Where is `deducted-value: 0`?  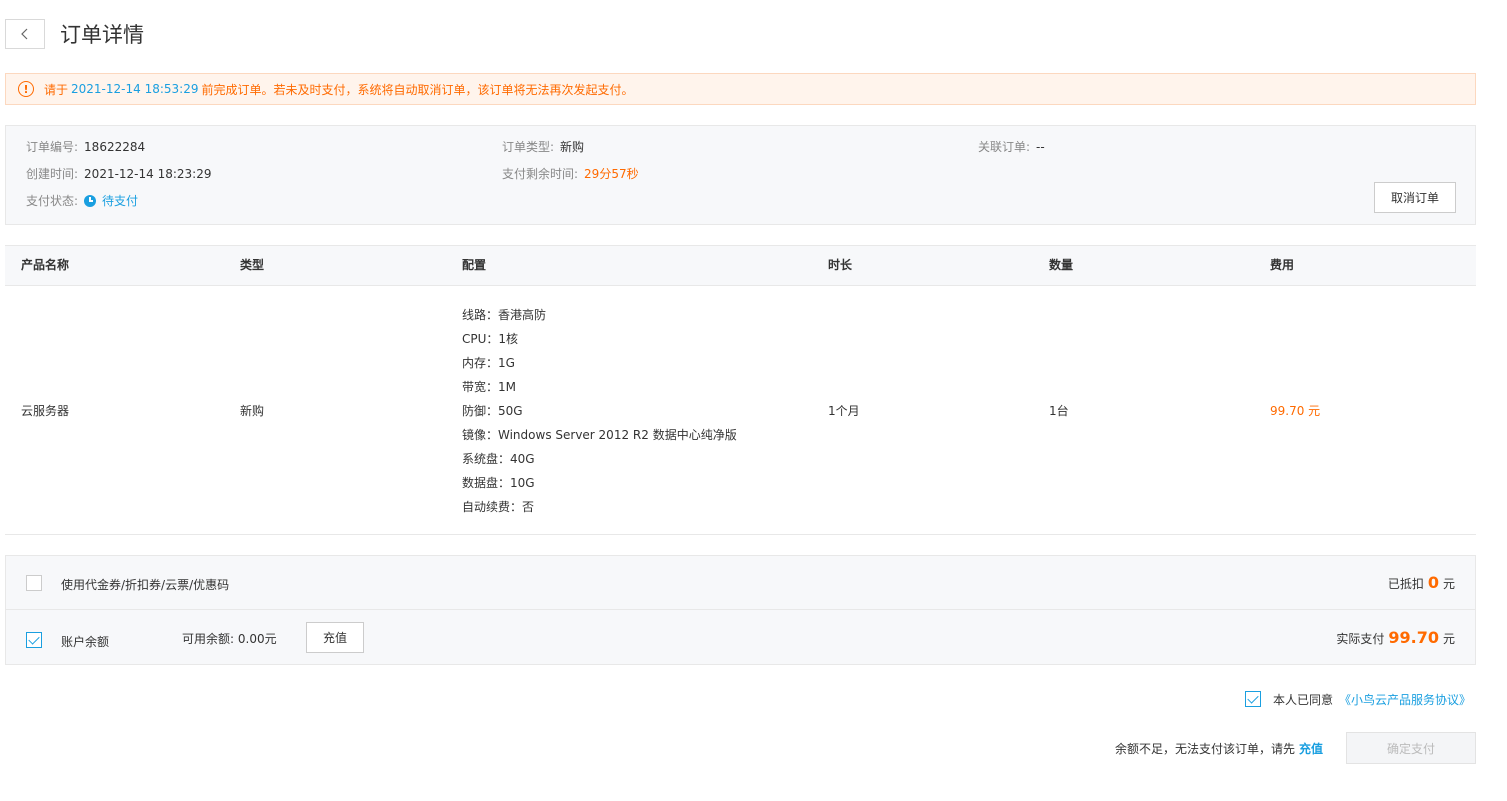
deducted-value: 0 is located at coordinates (1433, 582).